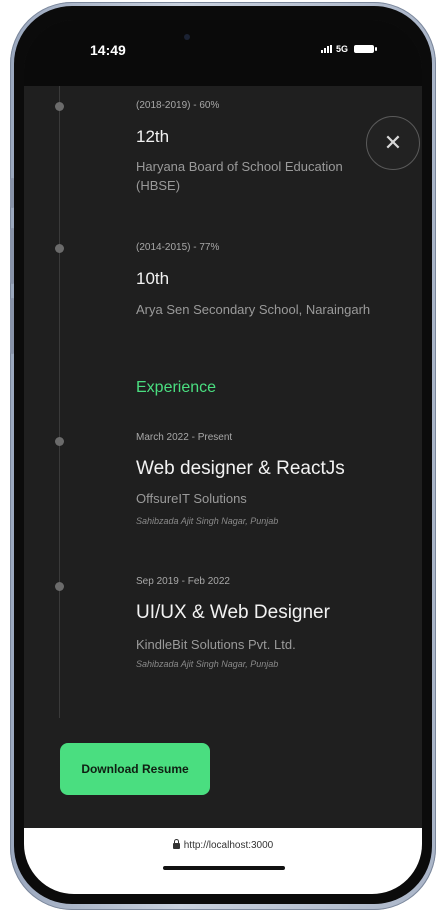 The width and height of the screenshot is (448, 914). I want to click on close-icon: ✕, so click(393, 142).